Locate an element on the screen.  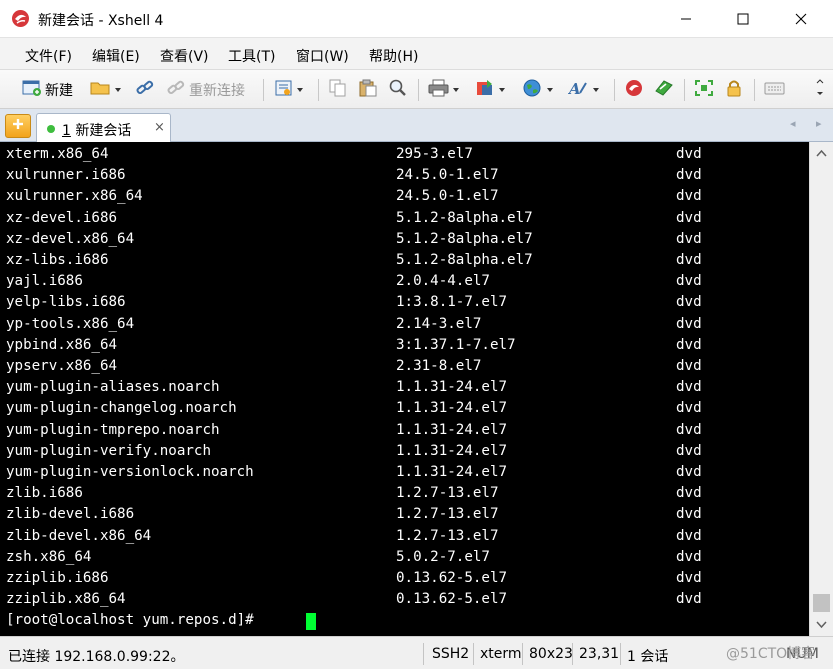
terminal-line: zlib-devel.x86_64 1.2.7-13.el7 dvd is located at coordinates (404, 536).